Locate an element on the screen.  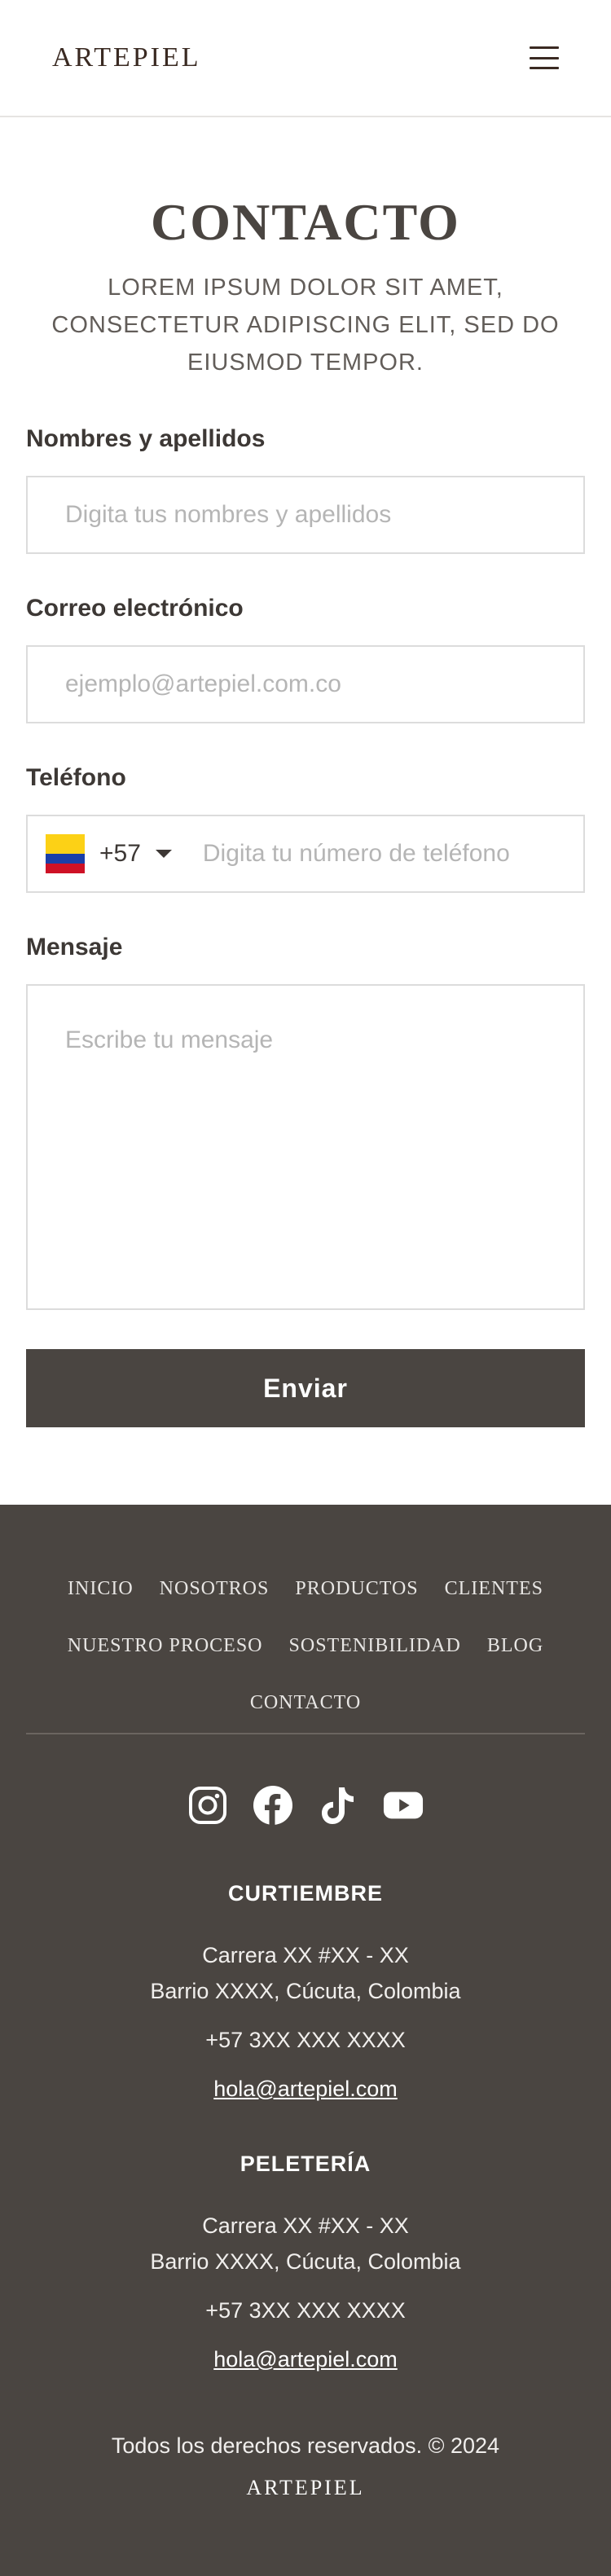
curtiembre-email-link: hola@artepiel.com is located at coordinates (305, 2089).